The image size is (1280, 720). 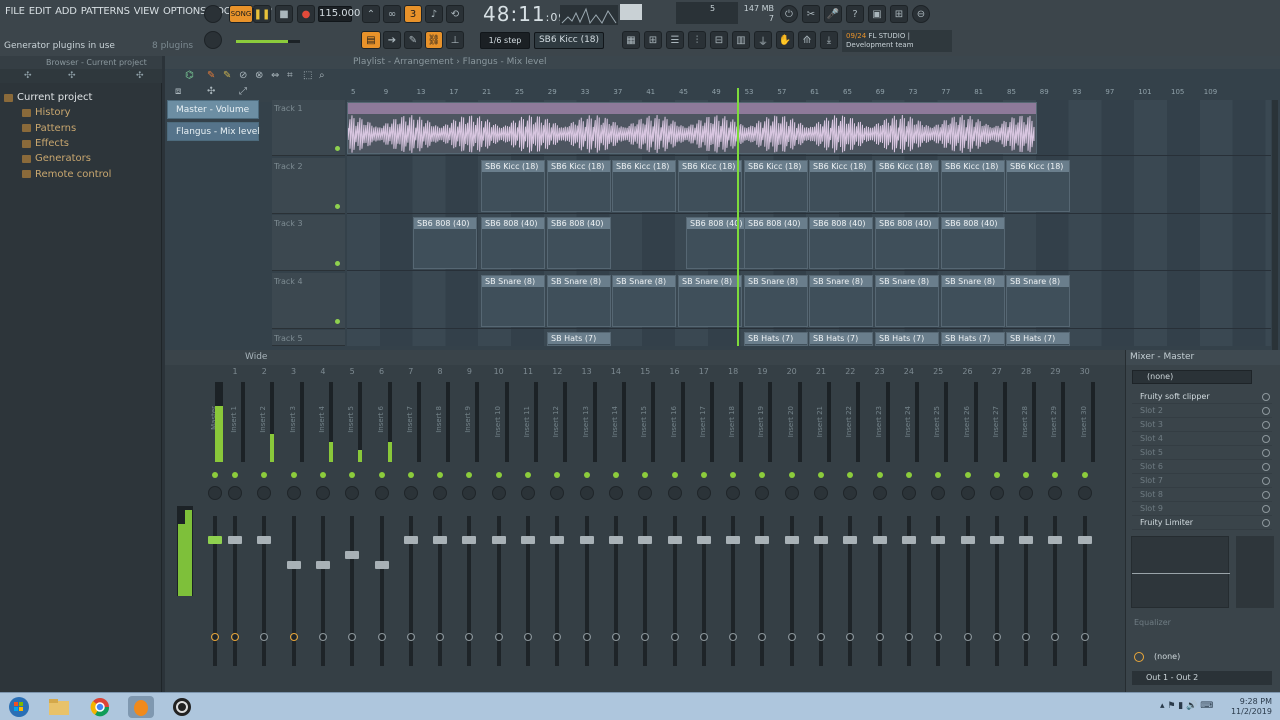 I want to click on countdown-icon: 3, so click(x=413, y=14).